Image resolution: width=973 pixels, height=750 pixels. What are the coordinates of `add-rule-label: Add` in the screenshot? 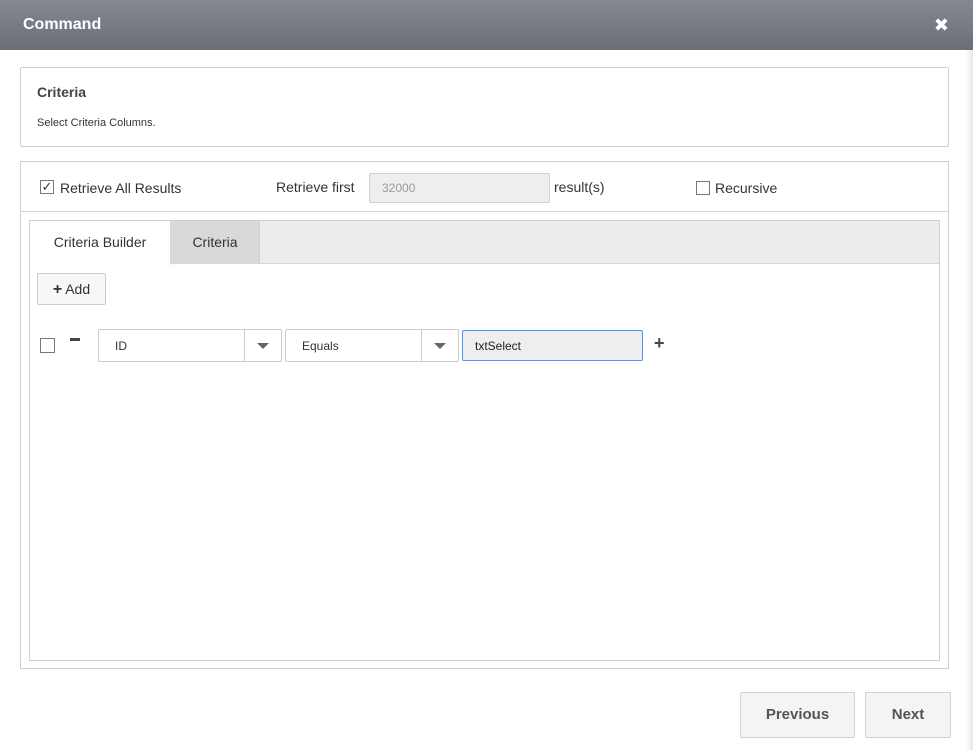 It's located at (78, 289).